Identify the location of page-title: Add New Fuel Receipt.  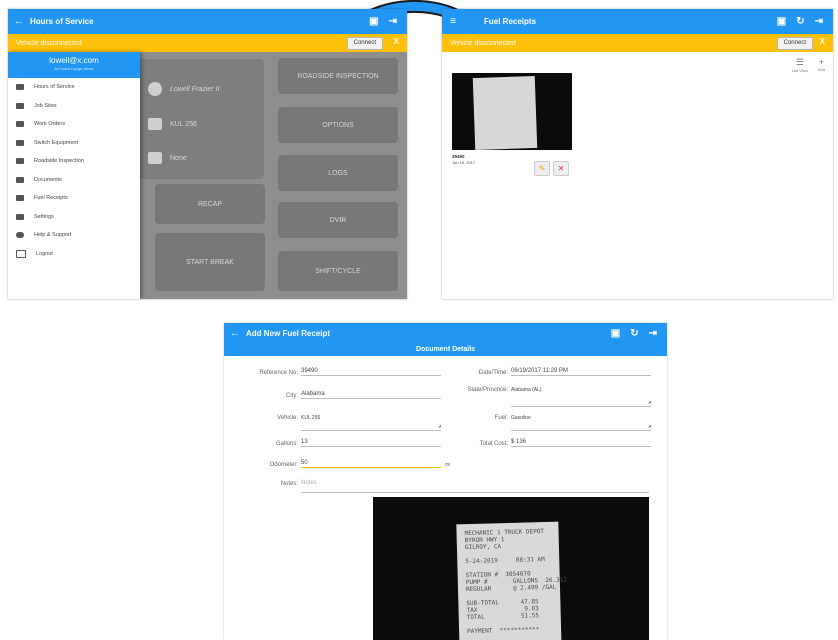
(288, 333).